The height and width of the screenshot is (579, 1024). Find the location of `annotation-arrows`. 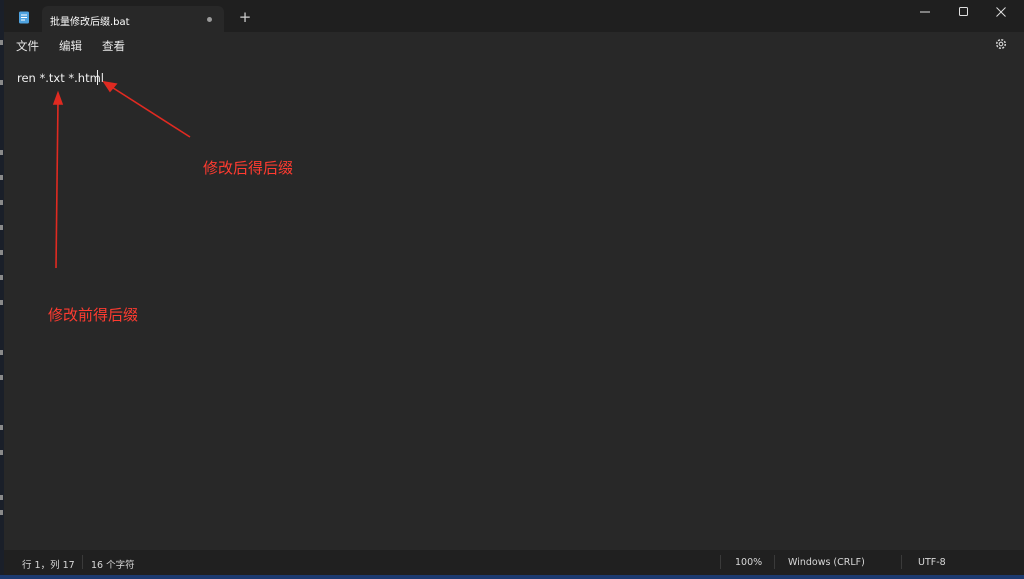

annotation-arrows is located at coordinates (121, 174).